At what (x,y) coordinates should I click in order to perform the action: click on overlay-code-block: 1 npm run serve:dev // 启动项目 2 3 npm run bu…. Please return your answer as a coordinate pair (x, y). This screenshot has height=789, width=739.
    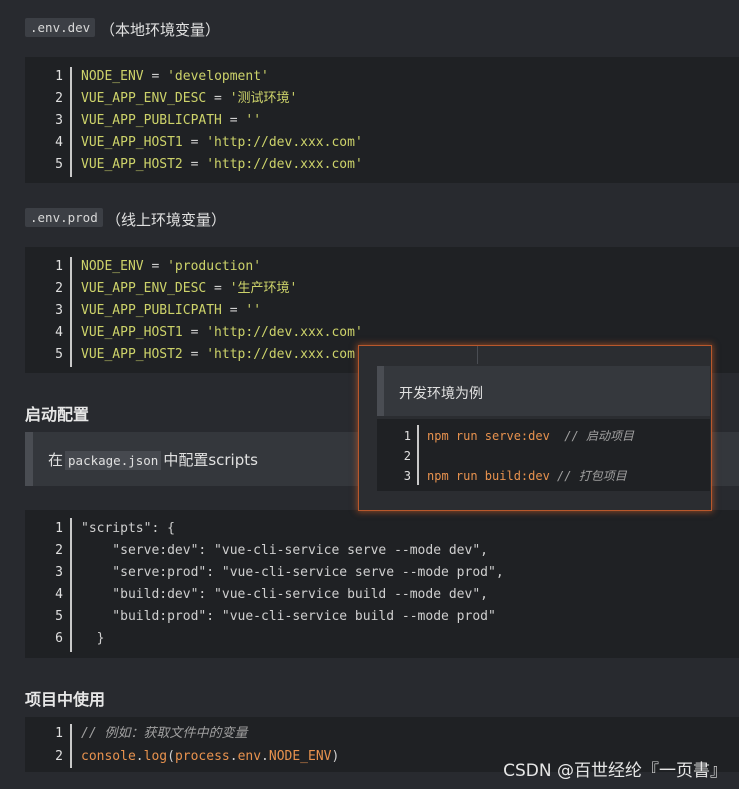
    Looking at the image, I should click on (543, 455).